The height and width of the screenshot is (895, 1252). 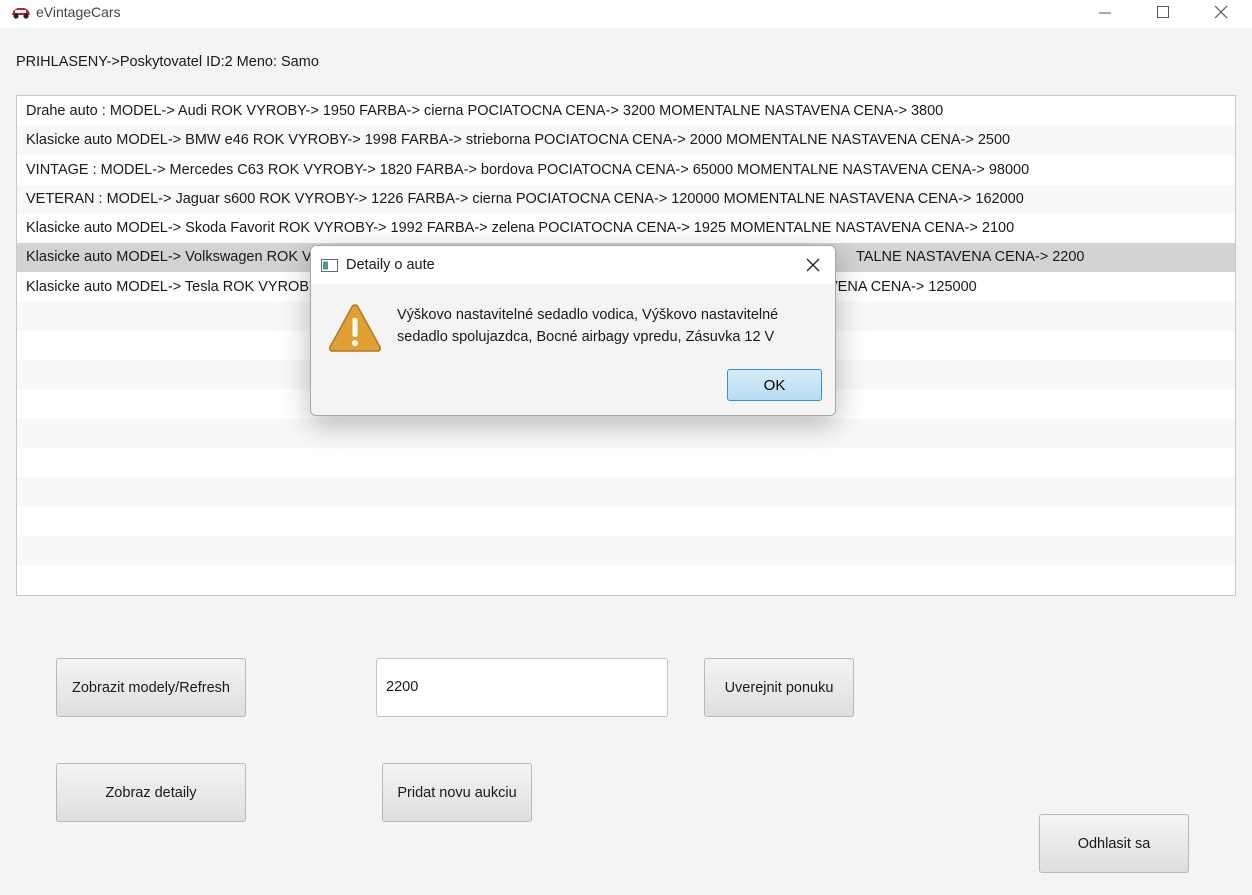 I want to click on close-window-button, so click(x=1221, y=12).